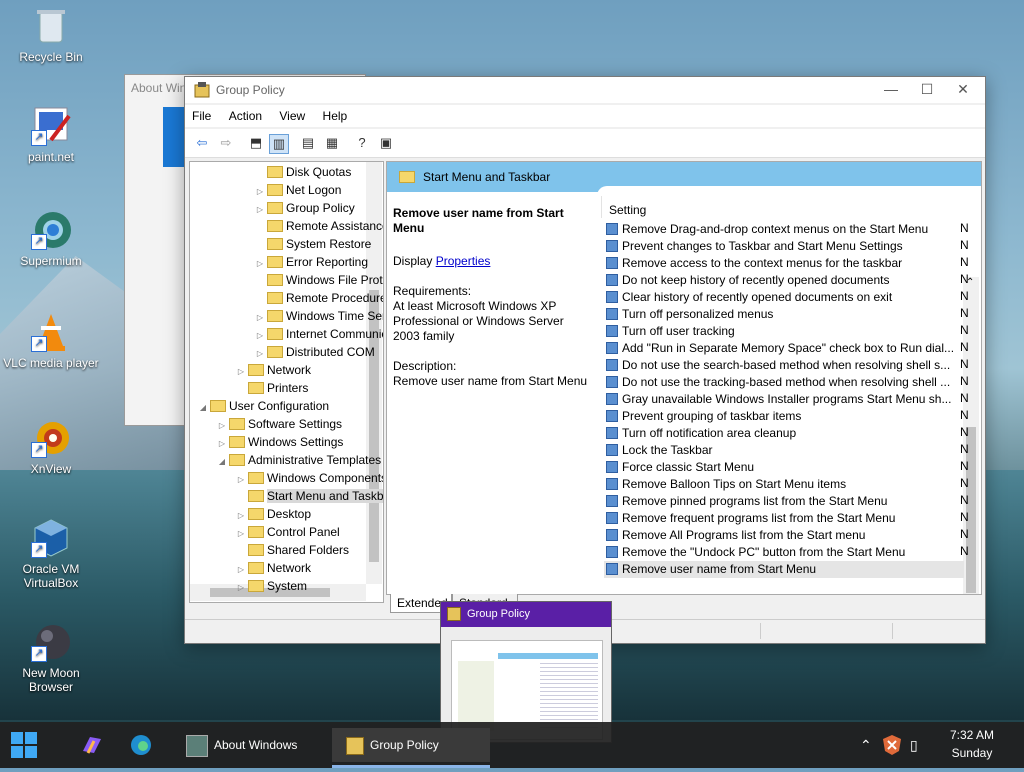 The image size is (1024, 772). I want to click on tree-node: ◢ Administrative Templates, so click(299, 460).